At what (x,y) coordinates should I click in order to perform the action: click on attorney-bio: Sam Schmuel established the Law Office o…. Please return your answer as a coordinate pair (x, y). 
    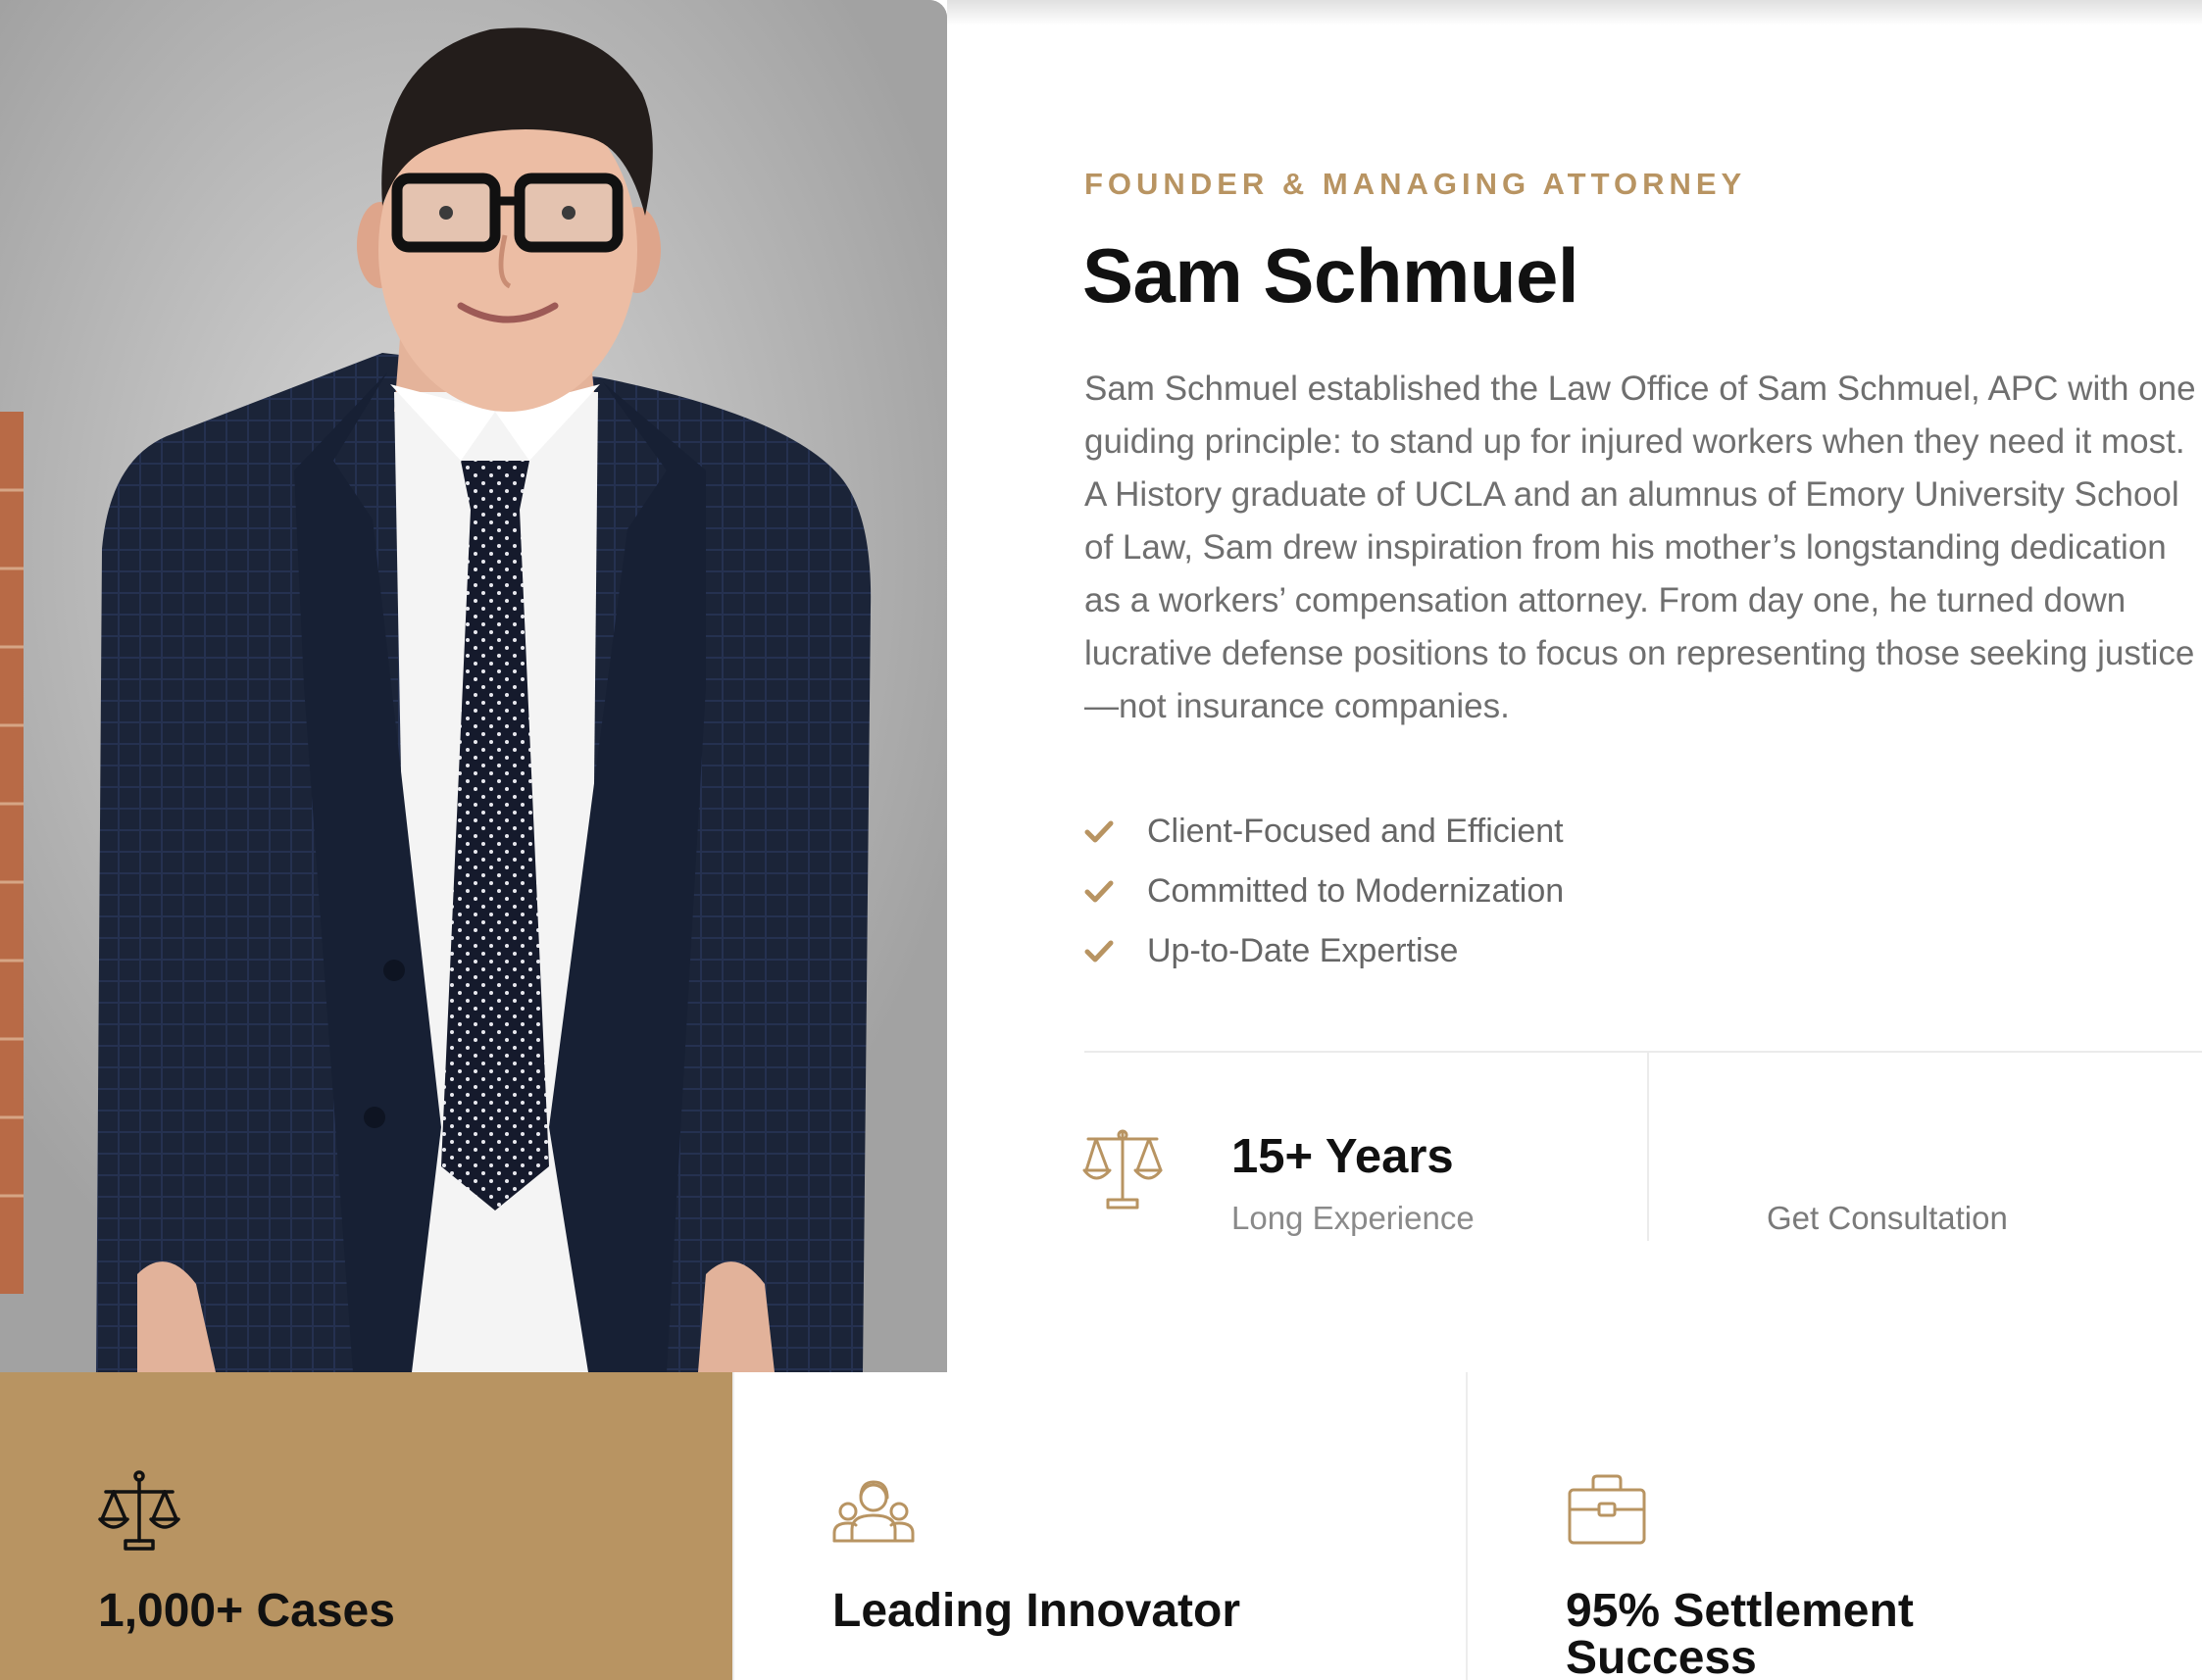
    Looking at the image, I should click on (1640, 547).